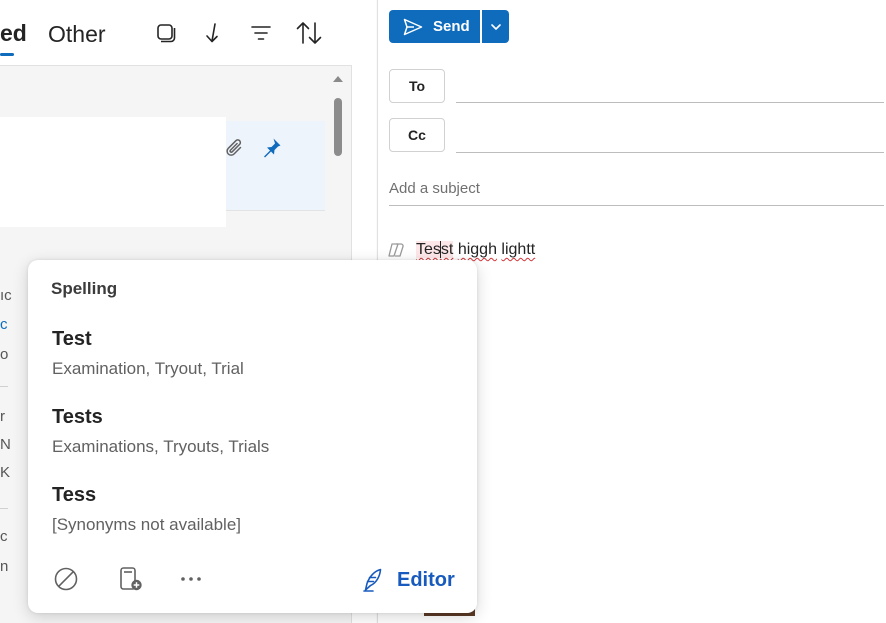  Describe the element at coordinates (252, 431) in the screenshot. I see `suggestion-item: Tests Examinations, Tryouts, Trials` at that location.